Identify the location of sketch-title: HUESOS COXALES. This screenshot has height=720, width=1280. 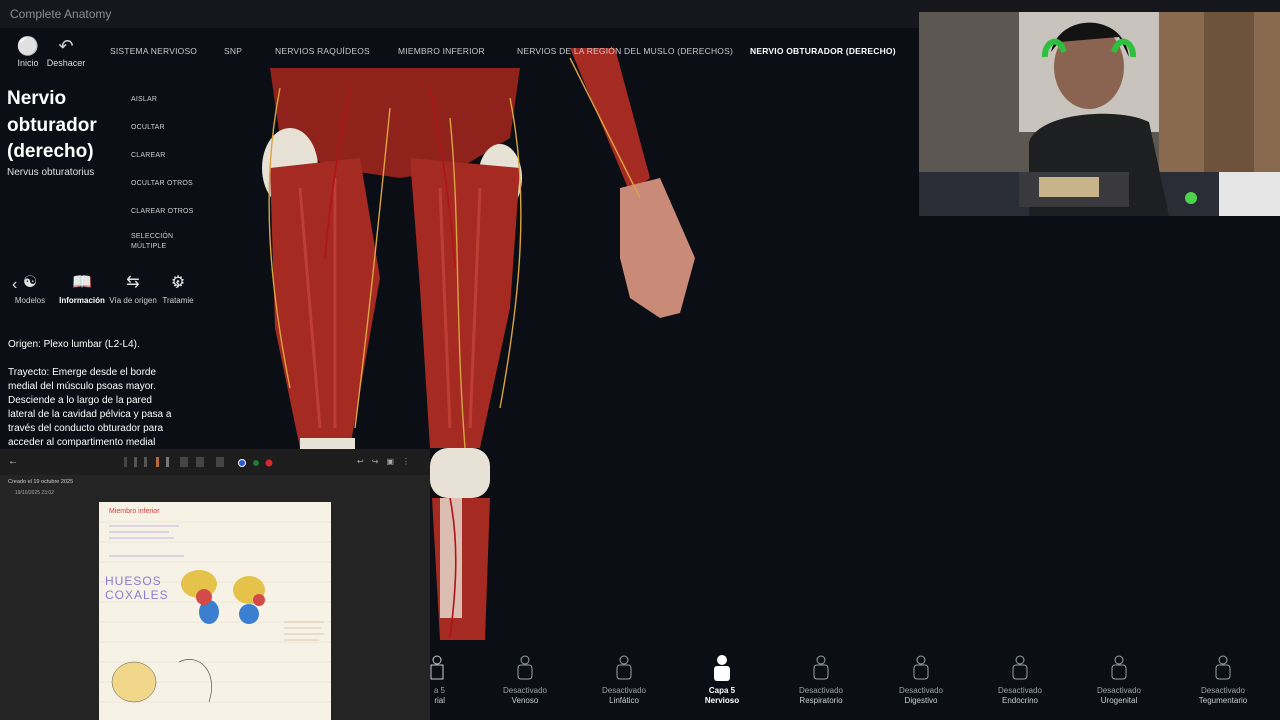
(137, 588).